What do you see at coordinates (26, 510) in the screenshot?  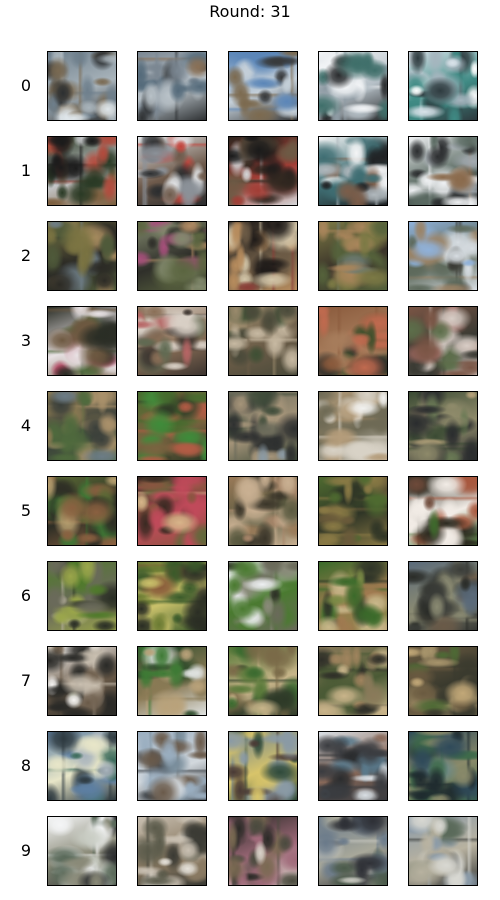 I see `row-label: 5` at bounding box center [26, 510].